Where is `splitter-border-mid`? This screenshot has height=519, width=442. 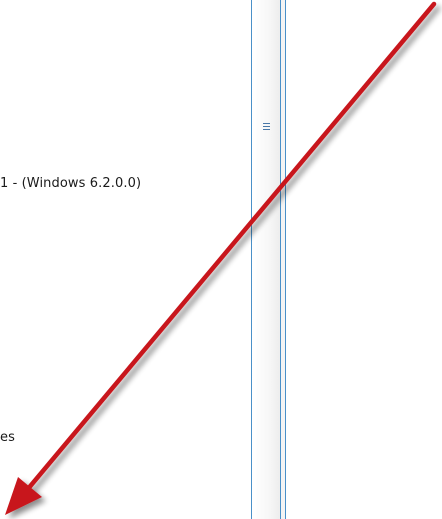 splitter-border-mid is located at coordinates (280, 259).